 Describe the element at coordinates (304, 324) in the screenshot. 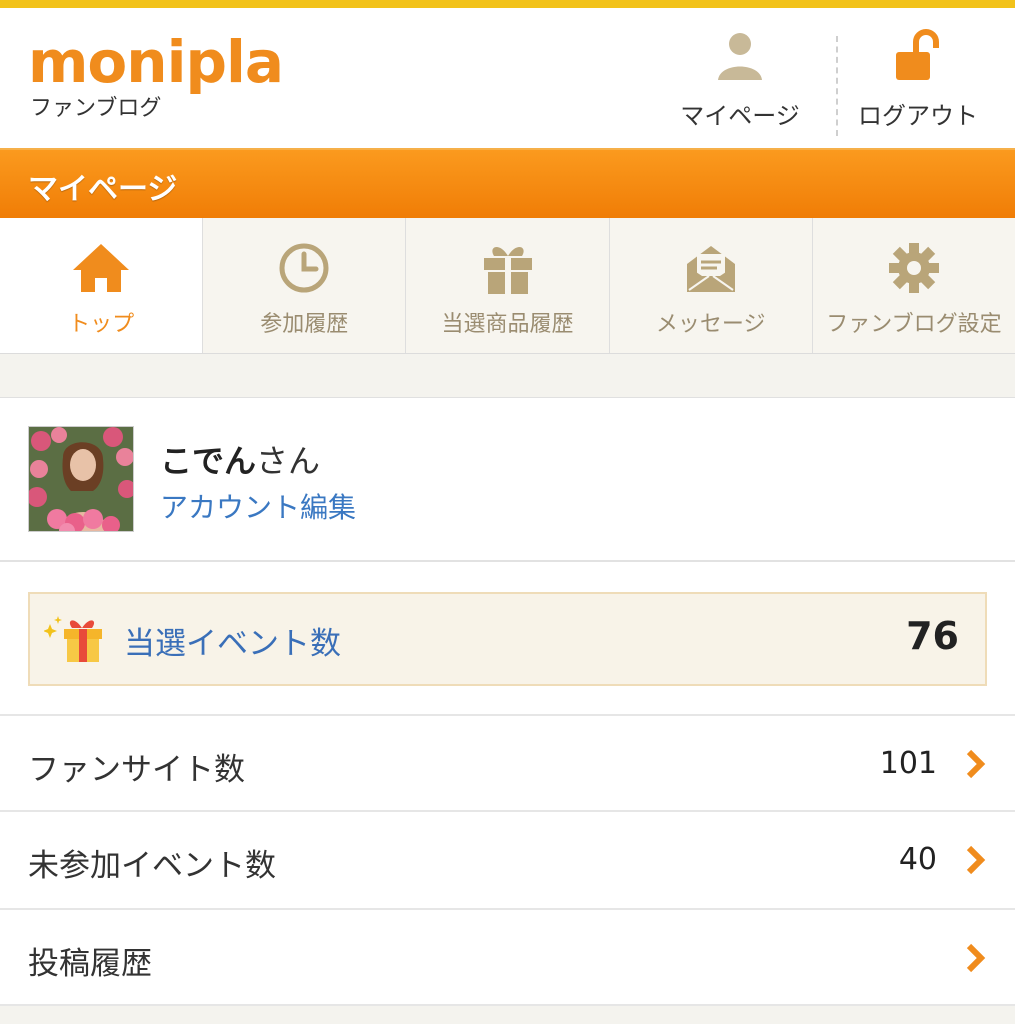

I see `tab-participation-label: 参加履歴` at that location.